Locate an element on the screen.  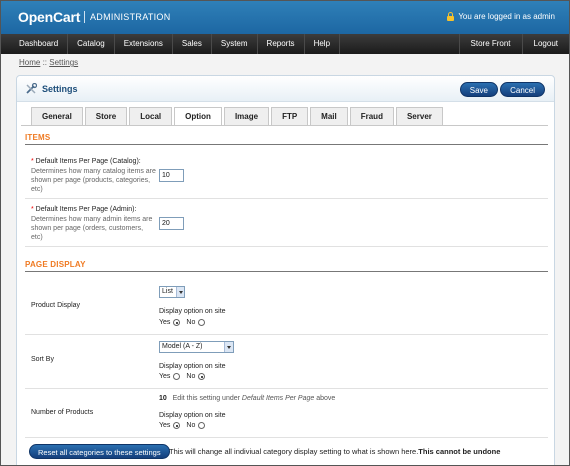
catalog-items-label-text: Default Items Per Page (Catalog): is located at coordinates (88, 161).